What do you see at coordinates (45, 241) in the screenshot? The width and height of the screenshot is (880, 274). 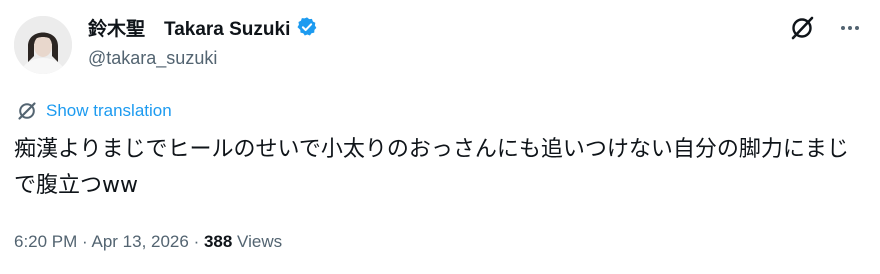 I see `tweet-time: 6:20 PM` at bounding box center [45, 241].